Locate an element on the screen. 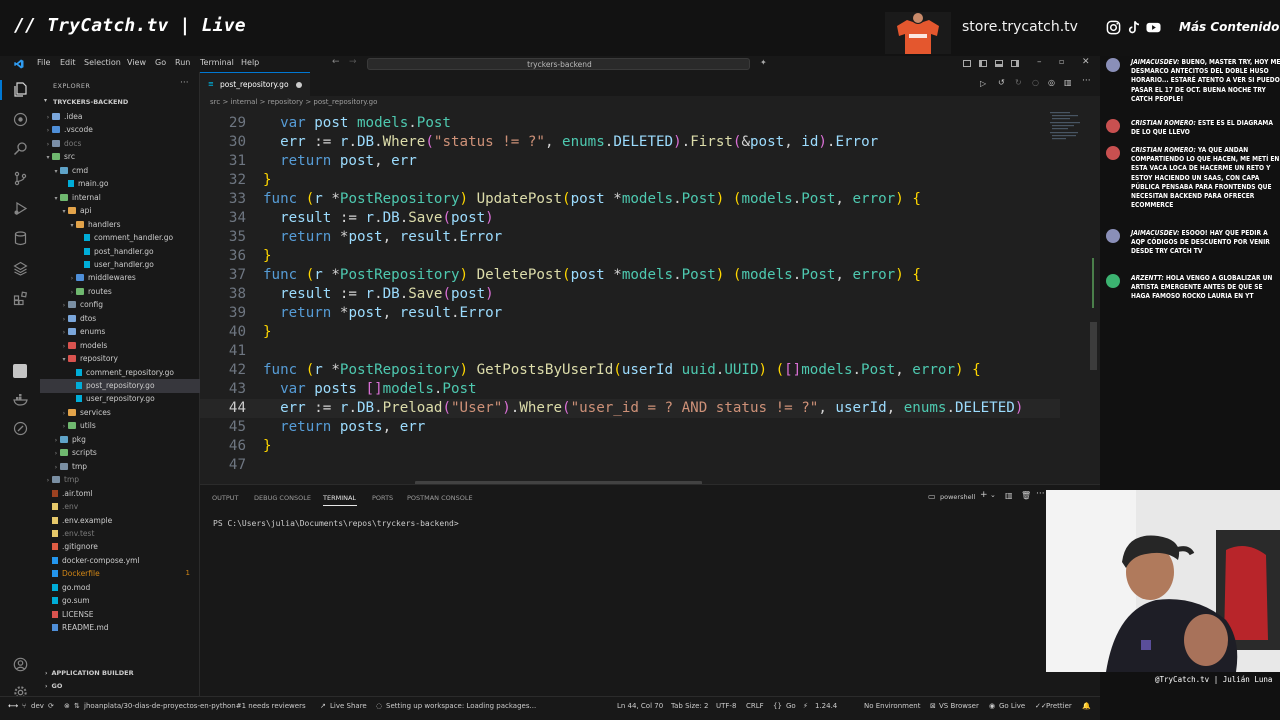  tree-folder: ▾ cmd is located at coordinates (120, 171).